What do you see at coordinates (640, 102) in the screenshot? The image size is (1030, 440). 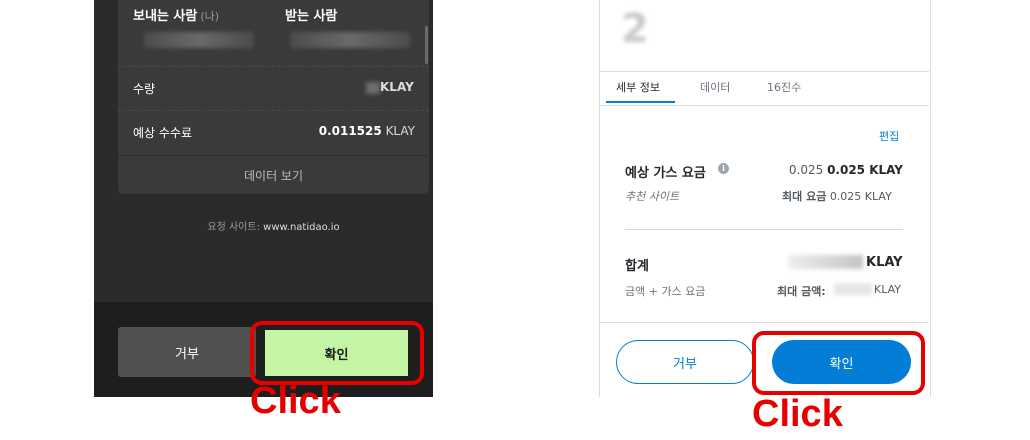 I see `active-tab-indicator` at bounding box center [640, 102].